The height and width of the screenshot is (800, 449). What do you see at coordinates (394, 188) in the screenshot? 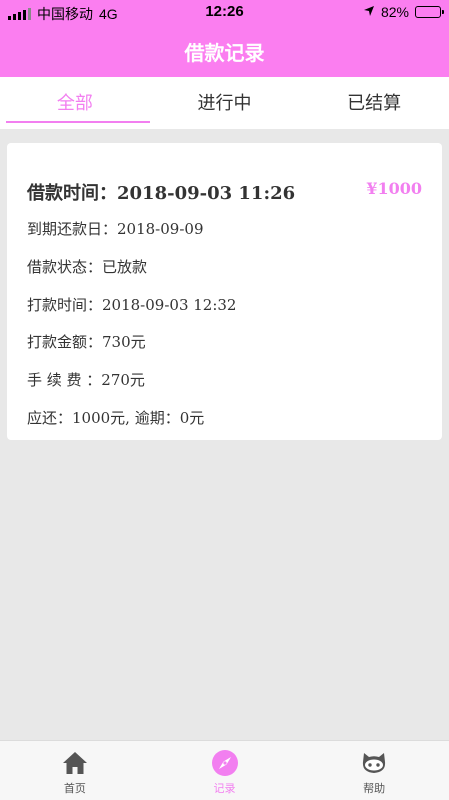
I see `loan-amount: ¥1000` at bounding box center [394, 188].